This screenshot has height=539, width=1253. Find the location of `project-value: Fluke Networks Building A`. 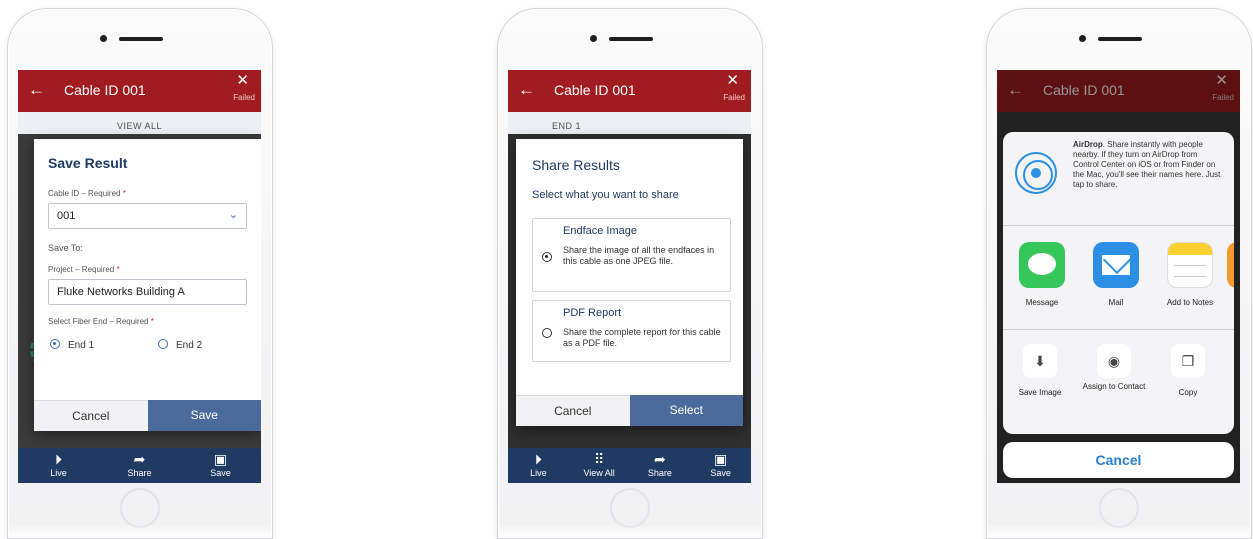

project-value: Fluke Networks Building A is located at coordinates (121, 292).